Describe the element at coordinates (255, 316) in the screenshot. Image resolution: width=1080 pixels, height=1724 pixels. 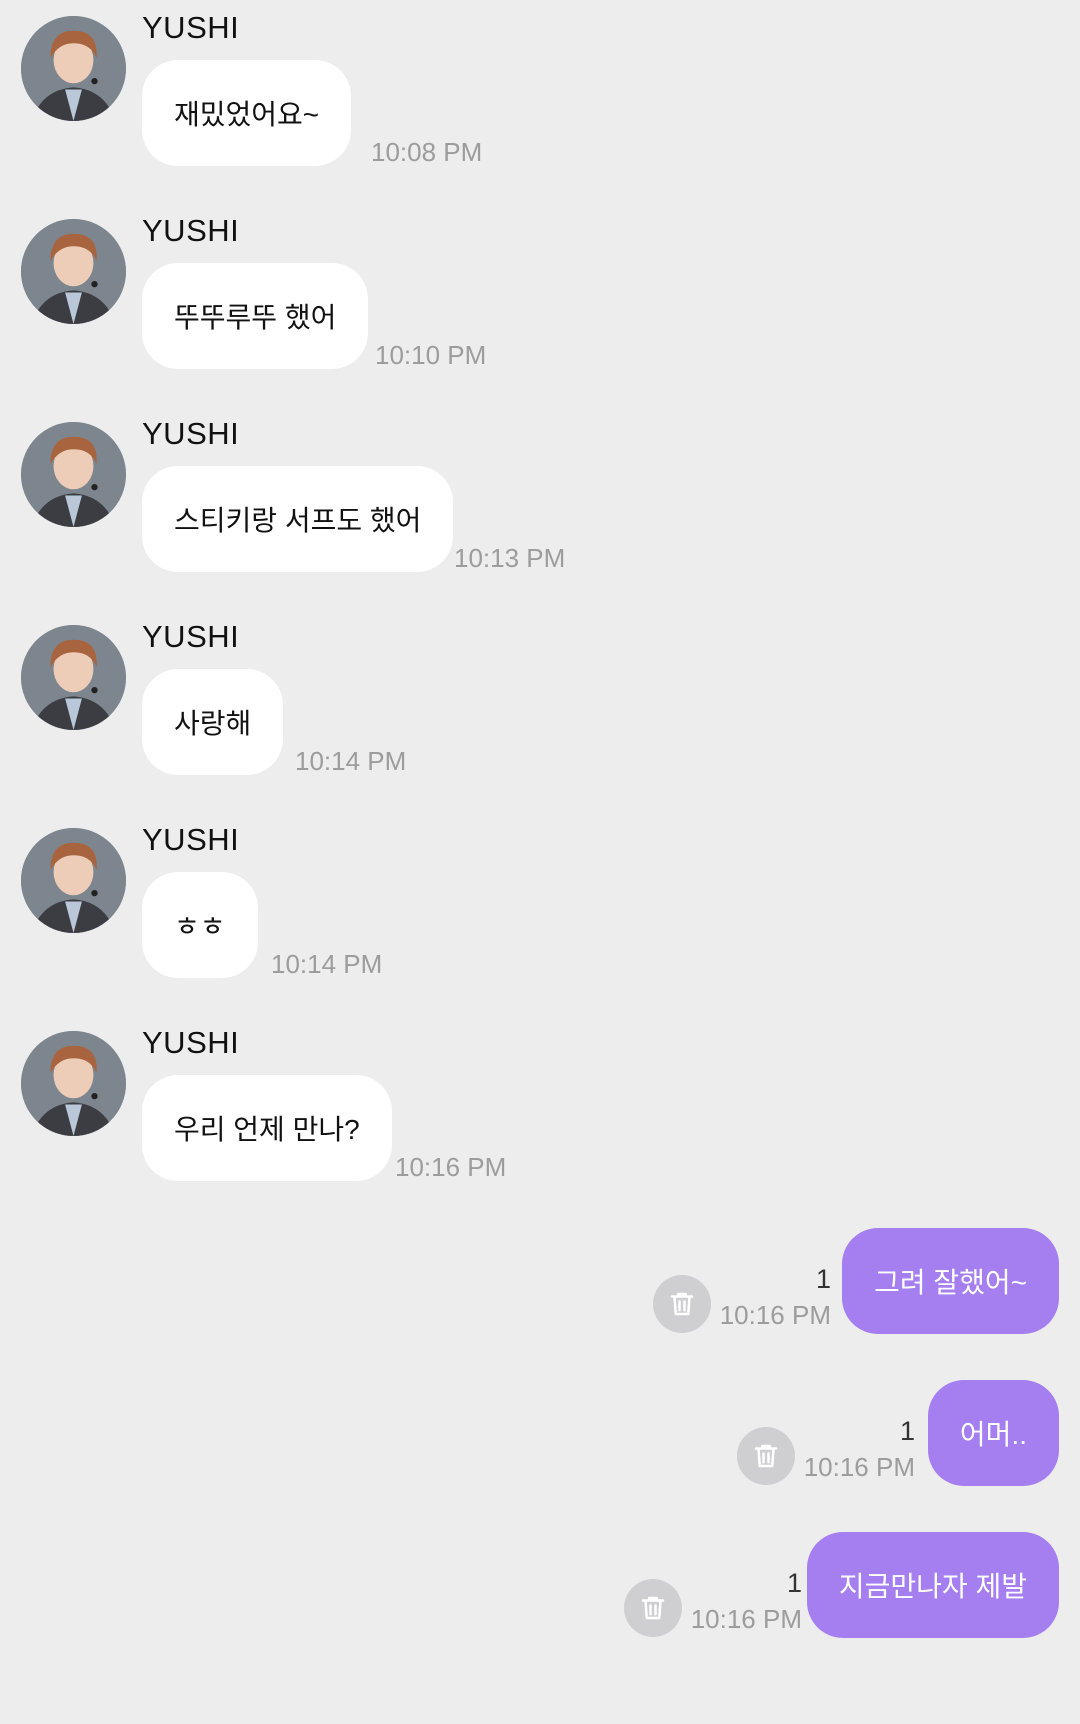
I see `message-bubble: 뚜뚜루뚜 했어` at that location.